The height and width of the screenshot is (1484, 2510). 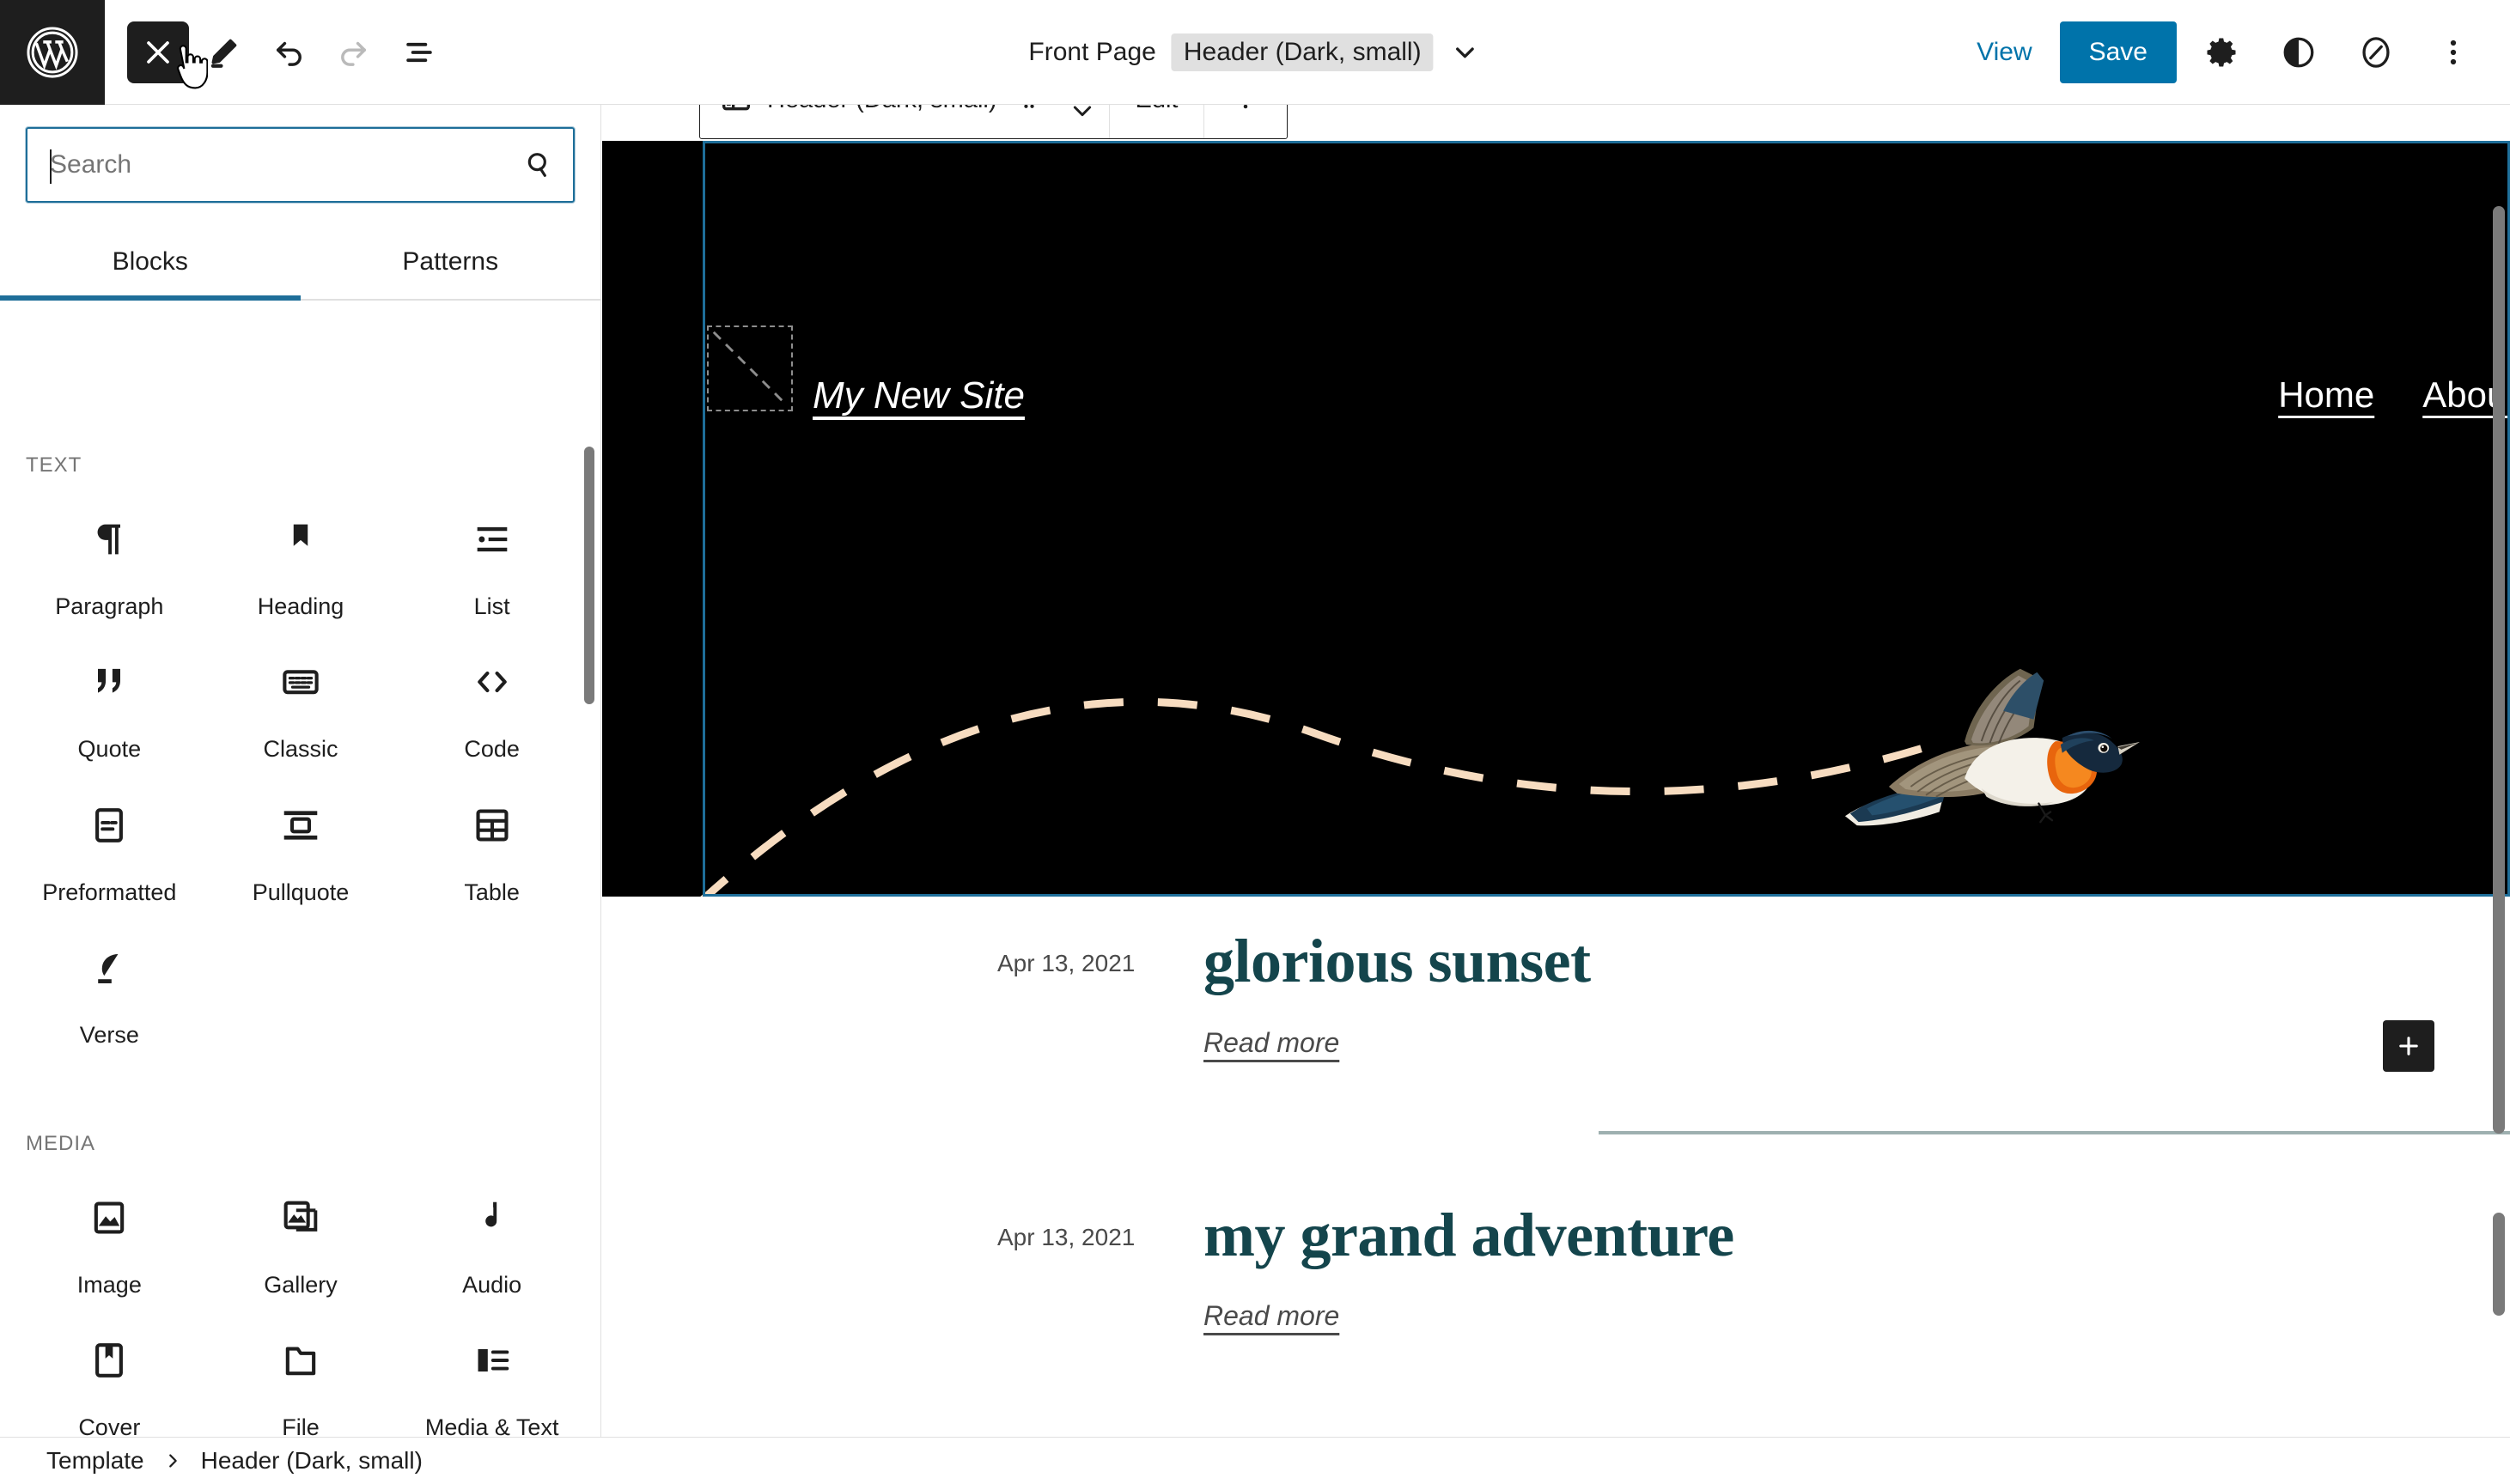 I want to click on block-label: Media & Text, so click(x=491, y=1425).